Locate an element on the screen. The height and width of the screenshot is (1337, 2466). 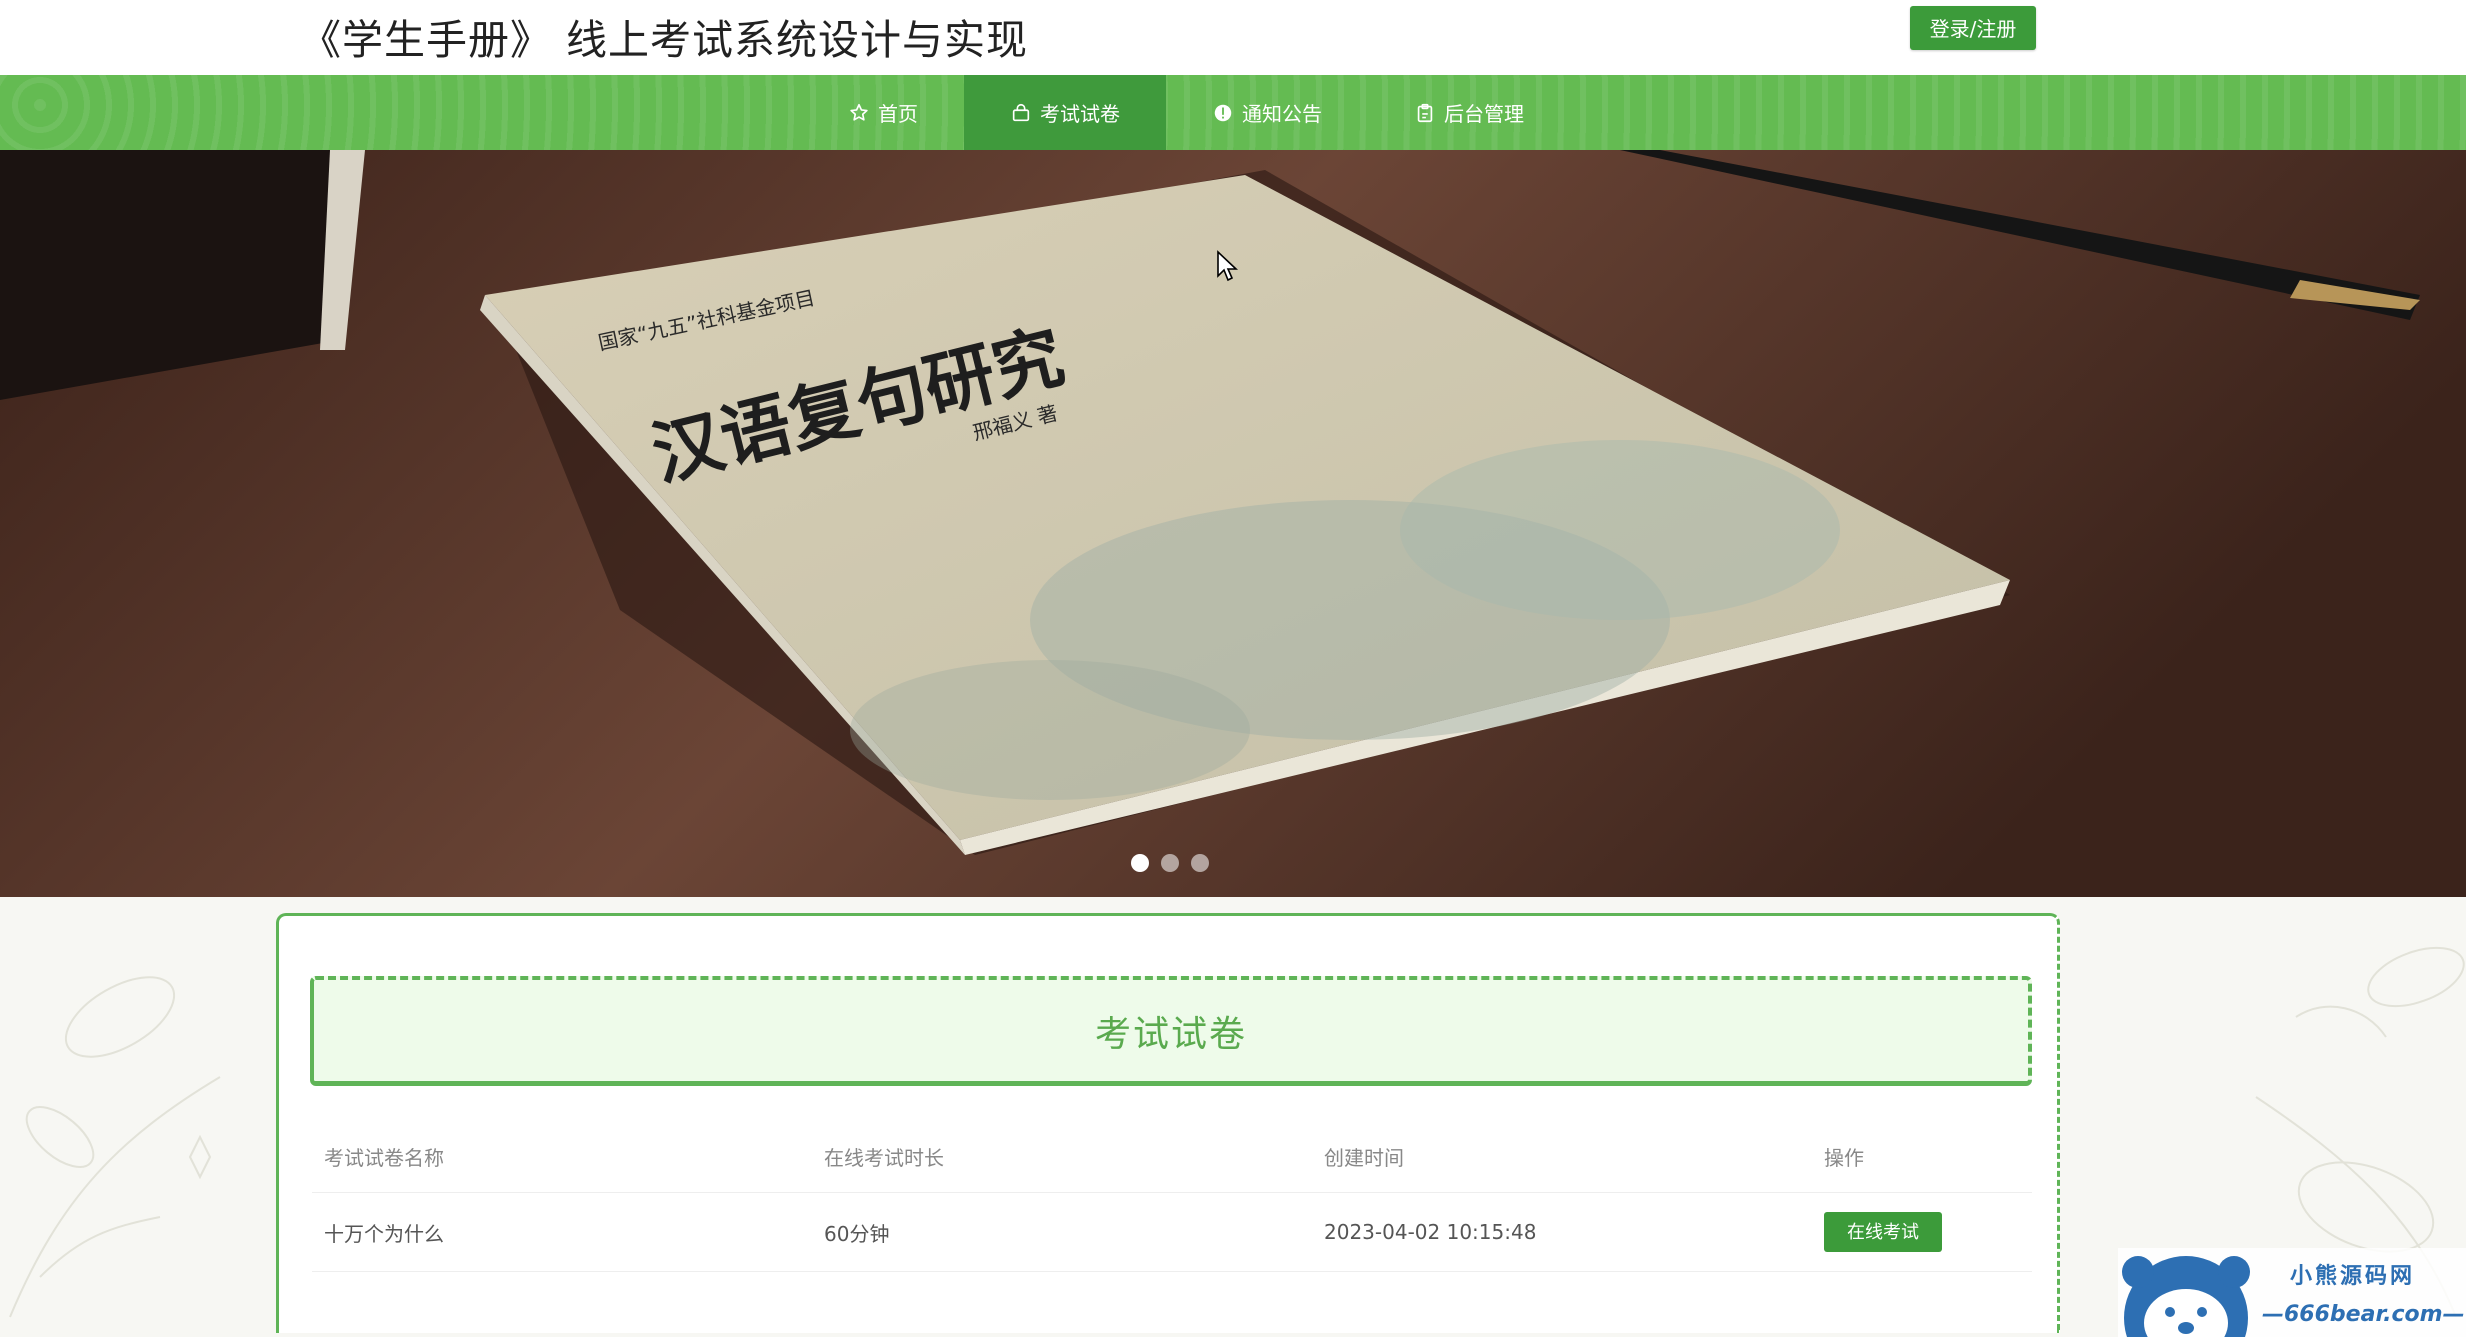
nav-item-label: 首页 is located at coordinates (898, 114).